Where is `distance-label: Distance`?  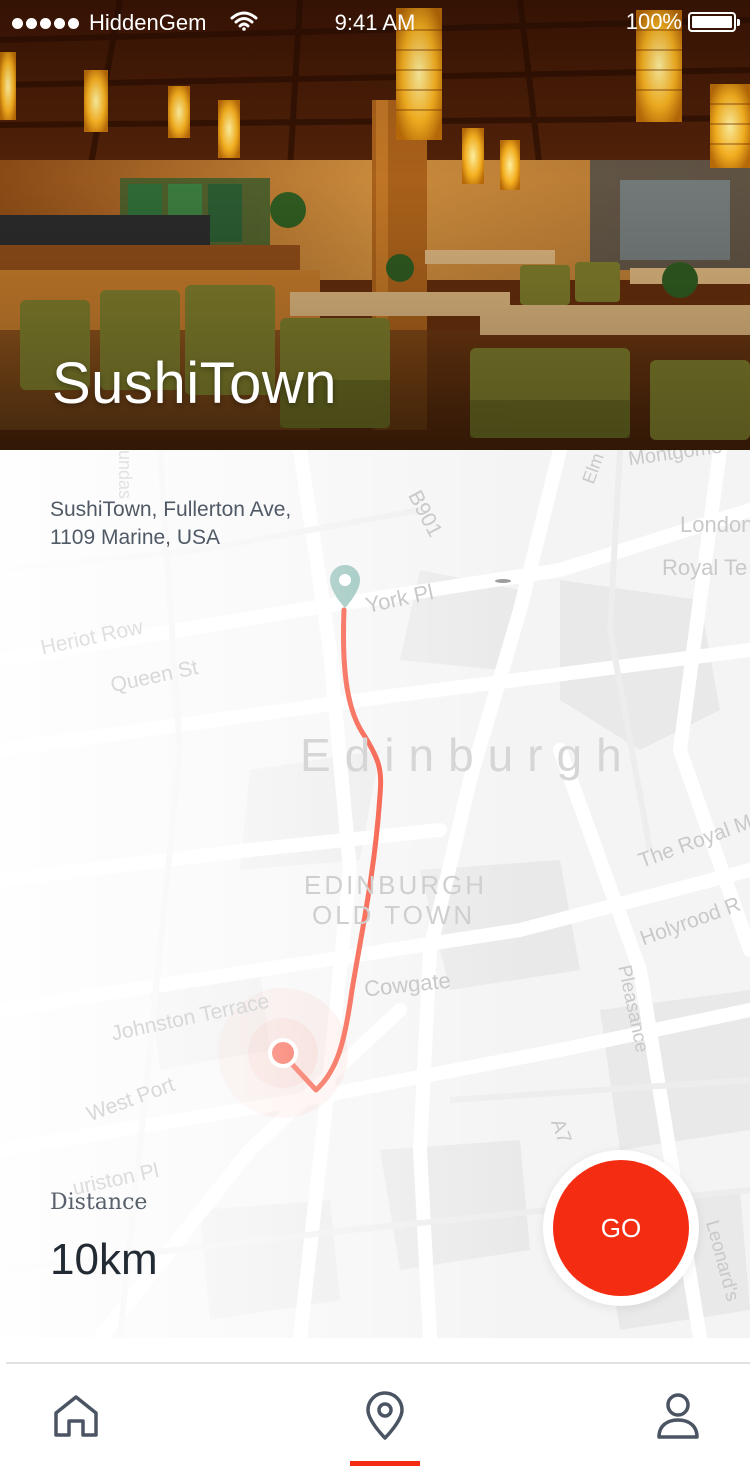 distance-label: Distance is located at coordinates (99, 1202).